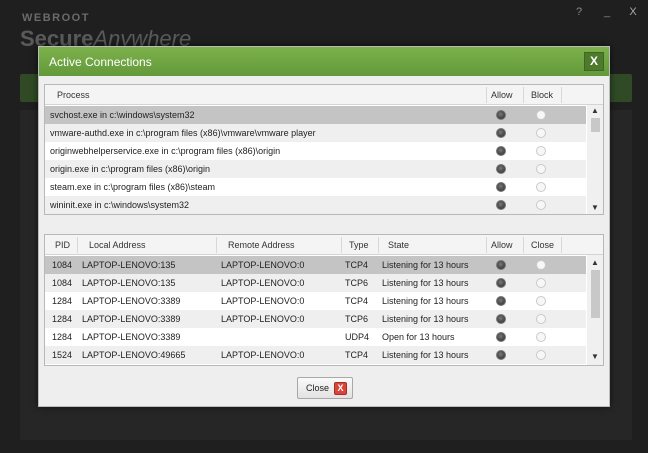  Describe the element at coordinates (594, 61) in the screenshot. I see `dialog-close-button: X` at that location.